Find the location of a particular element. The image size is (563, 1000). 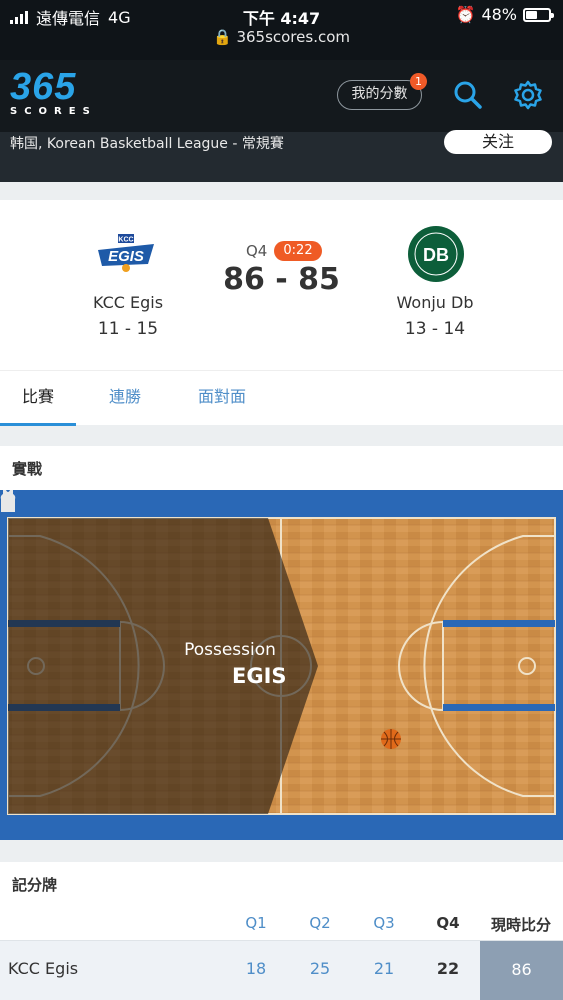

alarm-icon: ⏰ is located at coordinates (465, 14).